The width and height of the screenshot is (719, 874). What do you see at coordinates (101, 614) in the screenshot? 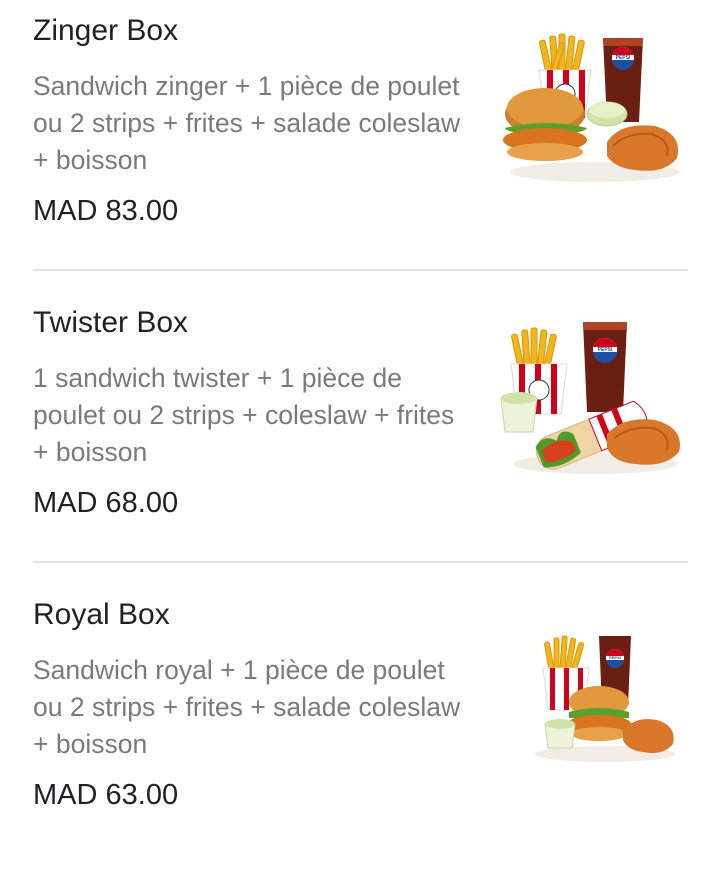
I see `item-name: Royal Box` at bounding box center [101, 614].